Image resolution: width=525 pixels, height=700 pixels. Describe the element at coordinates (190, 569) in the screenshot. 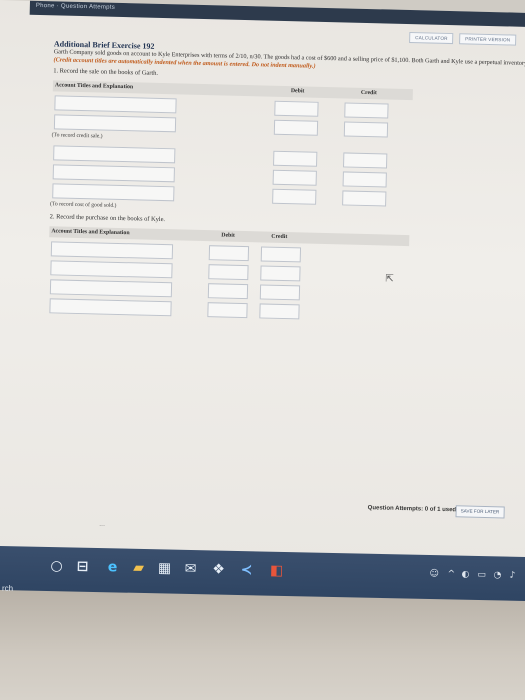

I see `mail-icon: ✉` at that location.